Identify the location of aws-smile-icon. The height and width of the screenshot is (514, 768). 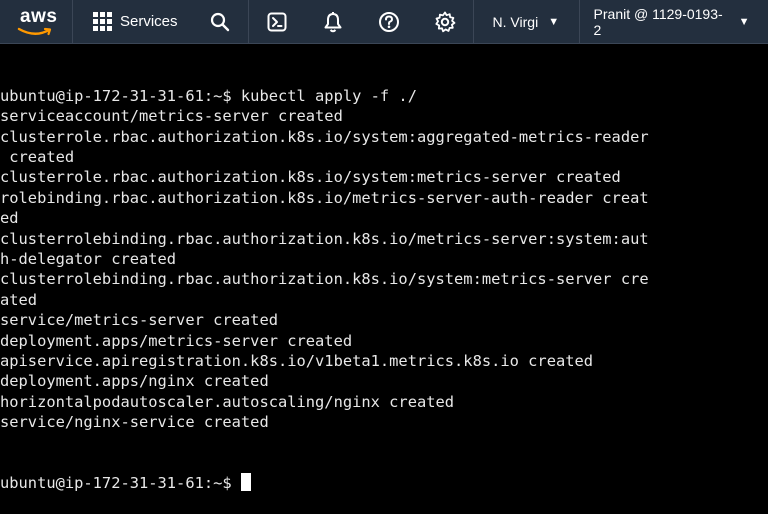
(34, 31).